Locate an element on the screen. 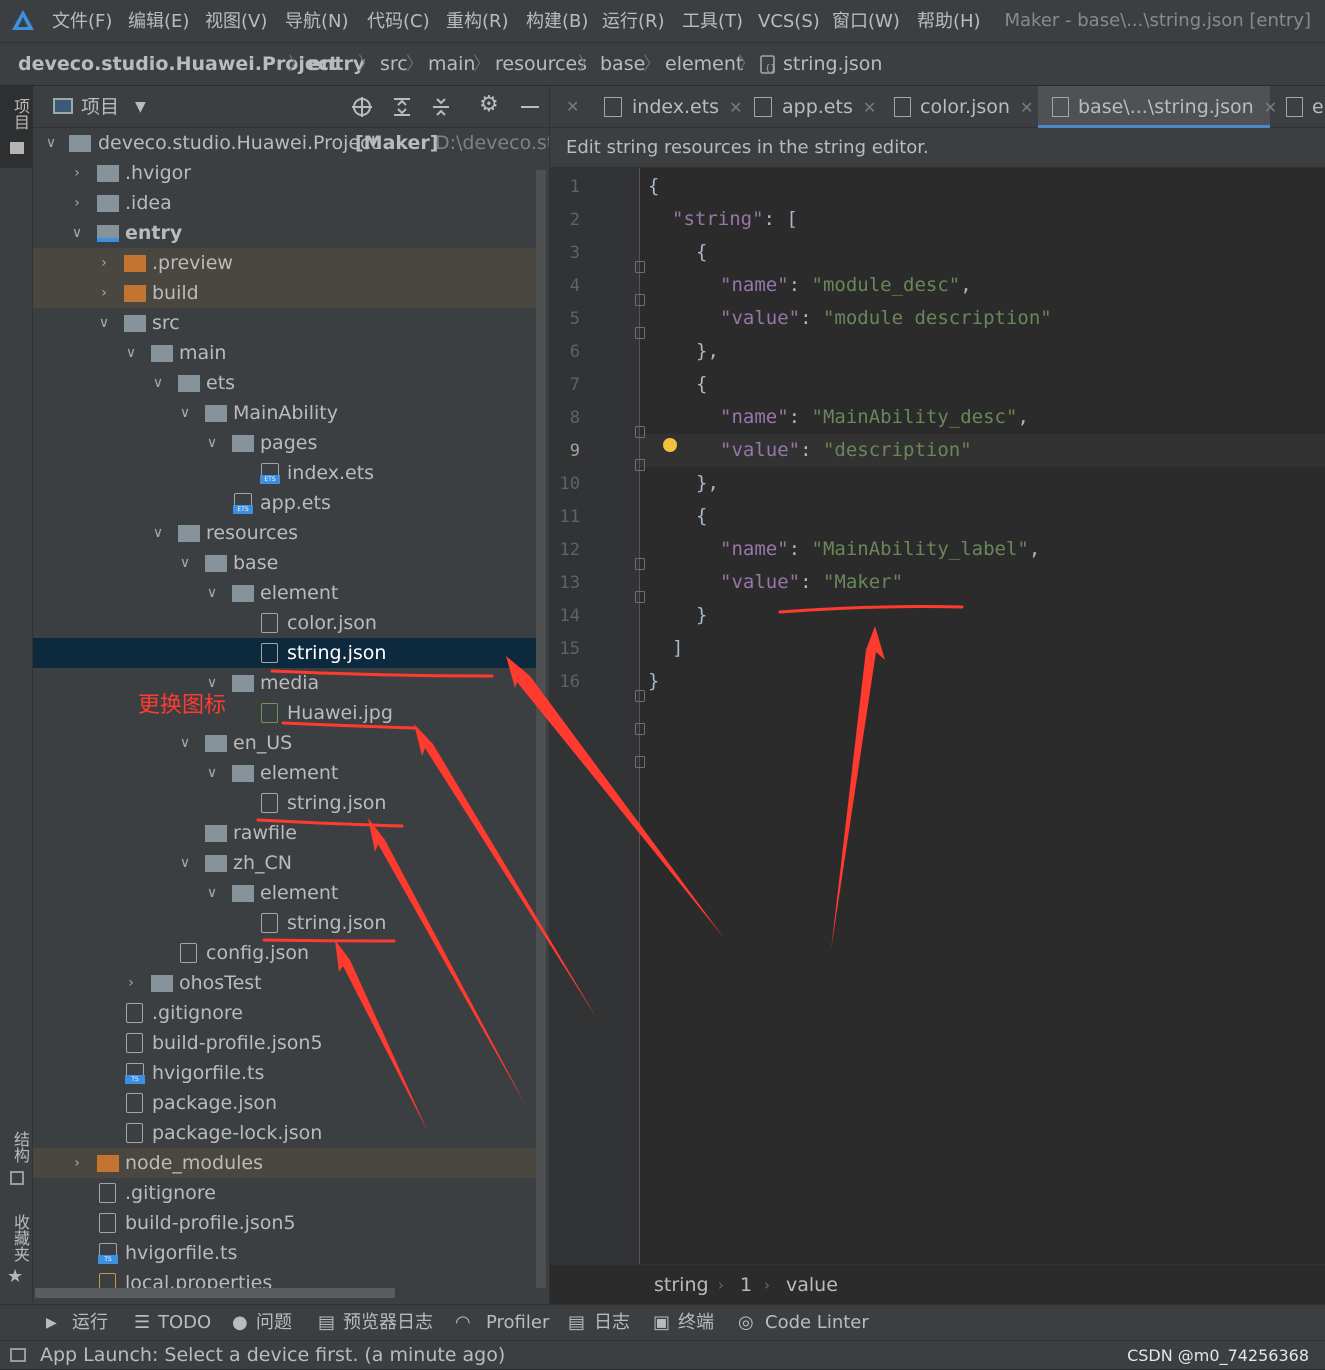 The width and height of the screenshot is (1325, 1370). tree-item-base: ∨ base is located at coordinates (285, 563).